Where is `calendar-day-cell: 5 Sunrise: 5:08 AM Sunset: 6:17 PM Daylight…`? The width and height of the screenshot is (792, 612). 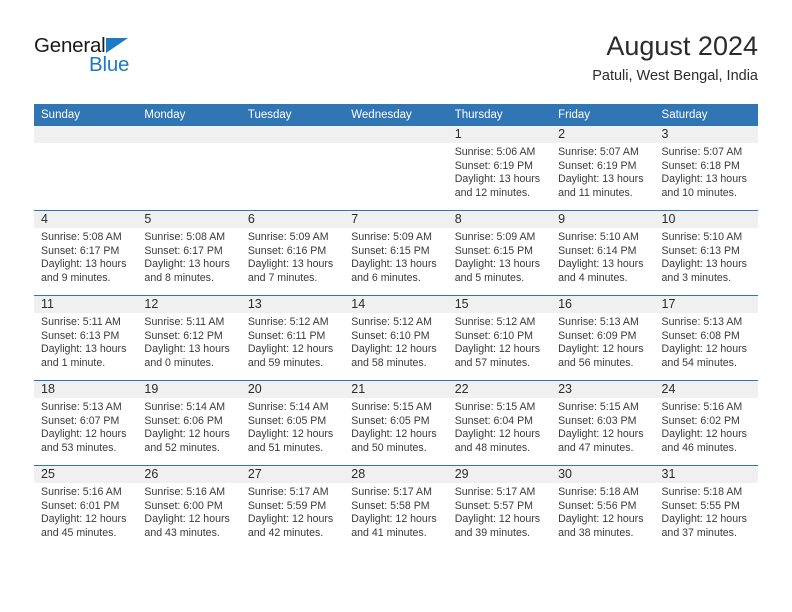 calendar-day-cell: 5 Sunrise: 5:08 AM Sunset: 6:17 PM Daylight… is located at coordinates (189, 253).